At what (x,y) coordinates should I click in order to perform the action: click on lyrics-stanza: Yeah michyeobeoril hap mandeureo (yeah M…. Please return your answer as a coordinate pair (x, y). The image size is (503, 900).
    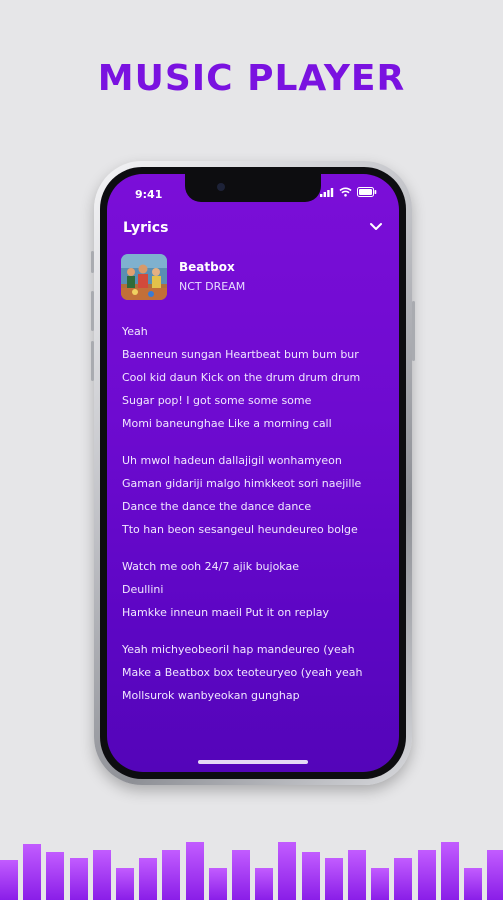
    Looking at the image, I should click on (255, 672).